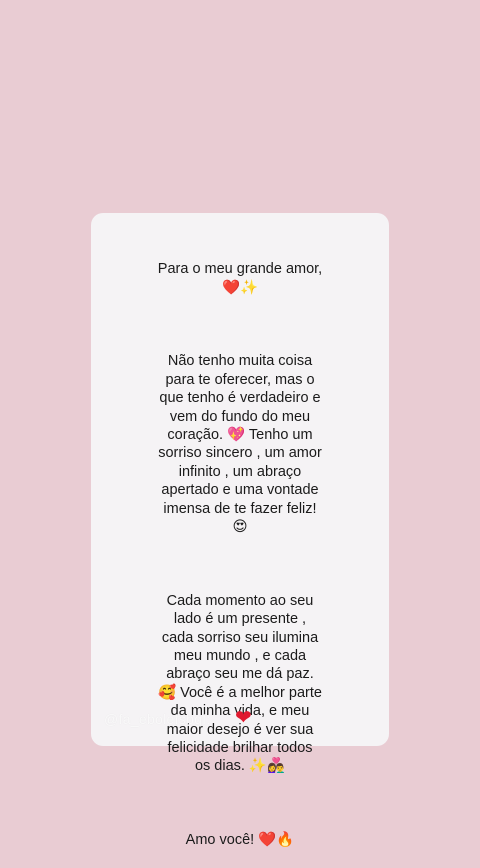 Image resolution: width=480 pixels, height=868 pixels. What do you see at coordinates (240, 839) in the screenshot?
I see `closing-text: Amo você! ❤️🔥` at bounding box center [240, 839].